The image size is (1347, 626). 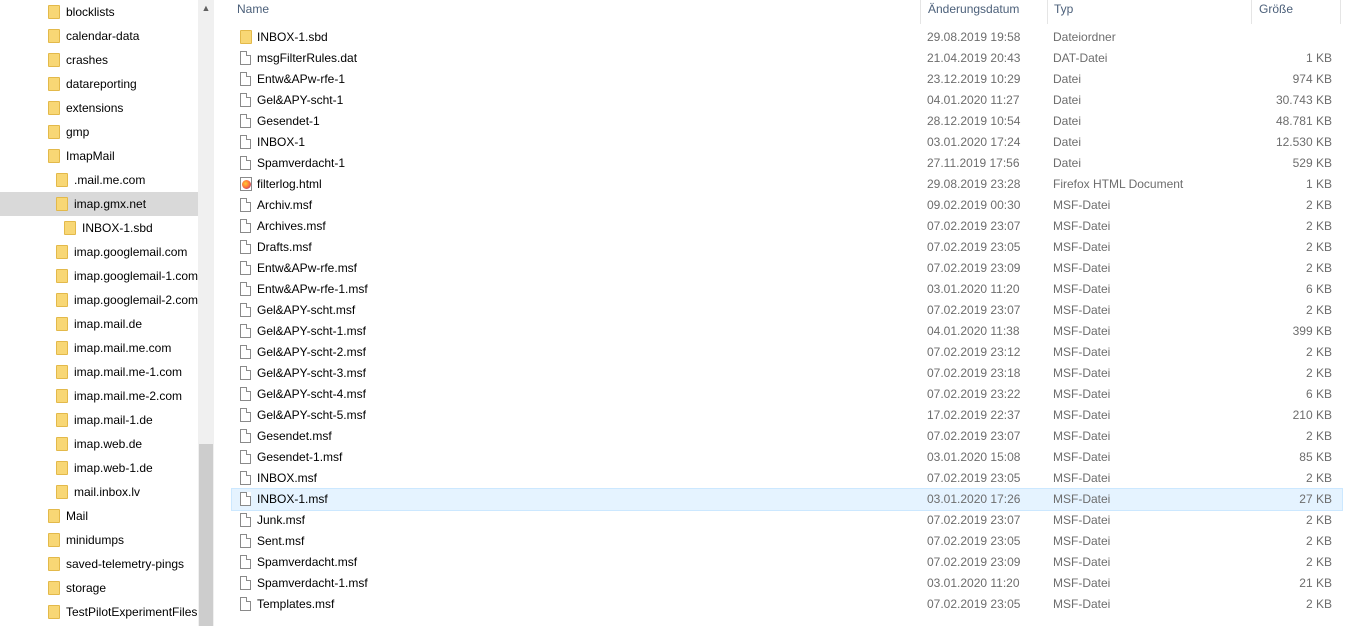 What do you see at coordinates (311, 331) in the screenshot?
I see `file-name: Gel&APY-scht-1.msf` at bounding box center [311, 331].